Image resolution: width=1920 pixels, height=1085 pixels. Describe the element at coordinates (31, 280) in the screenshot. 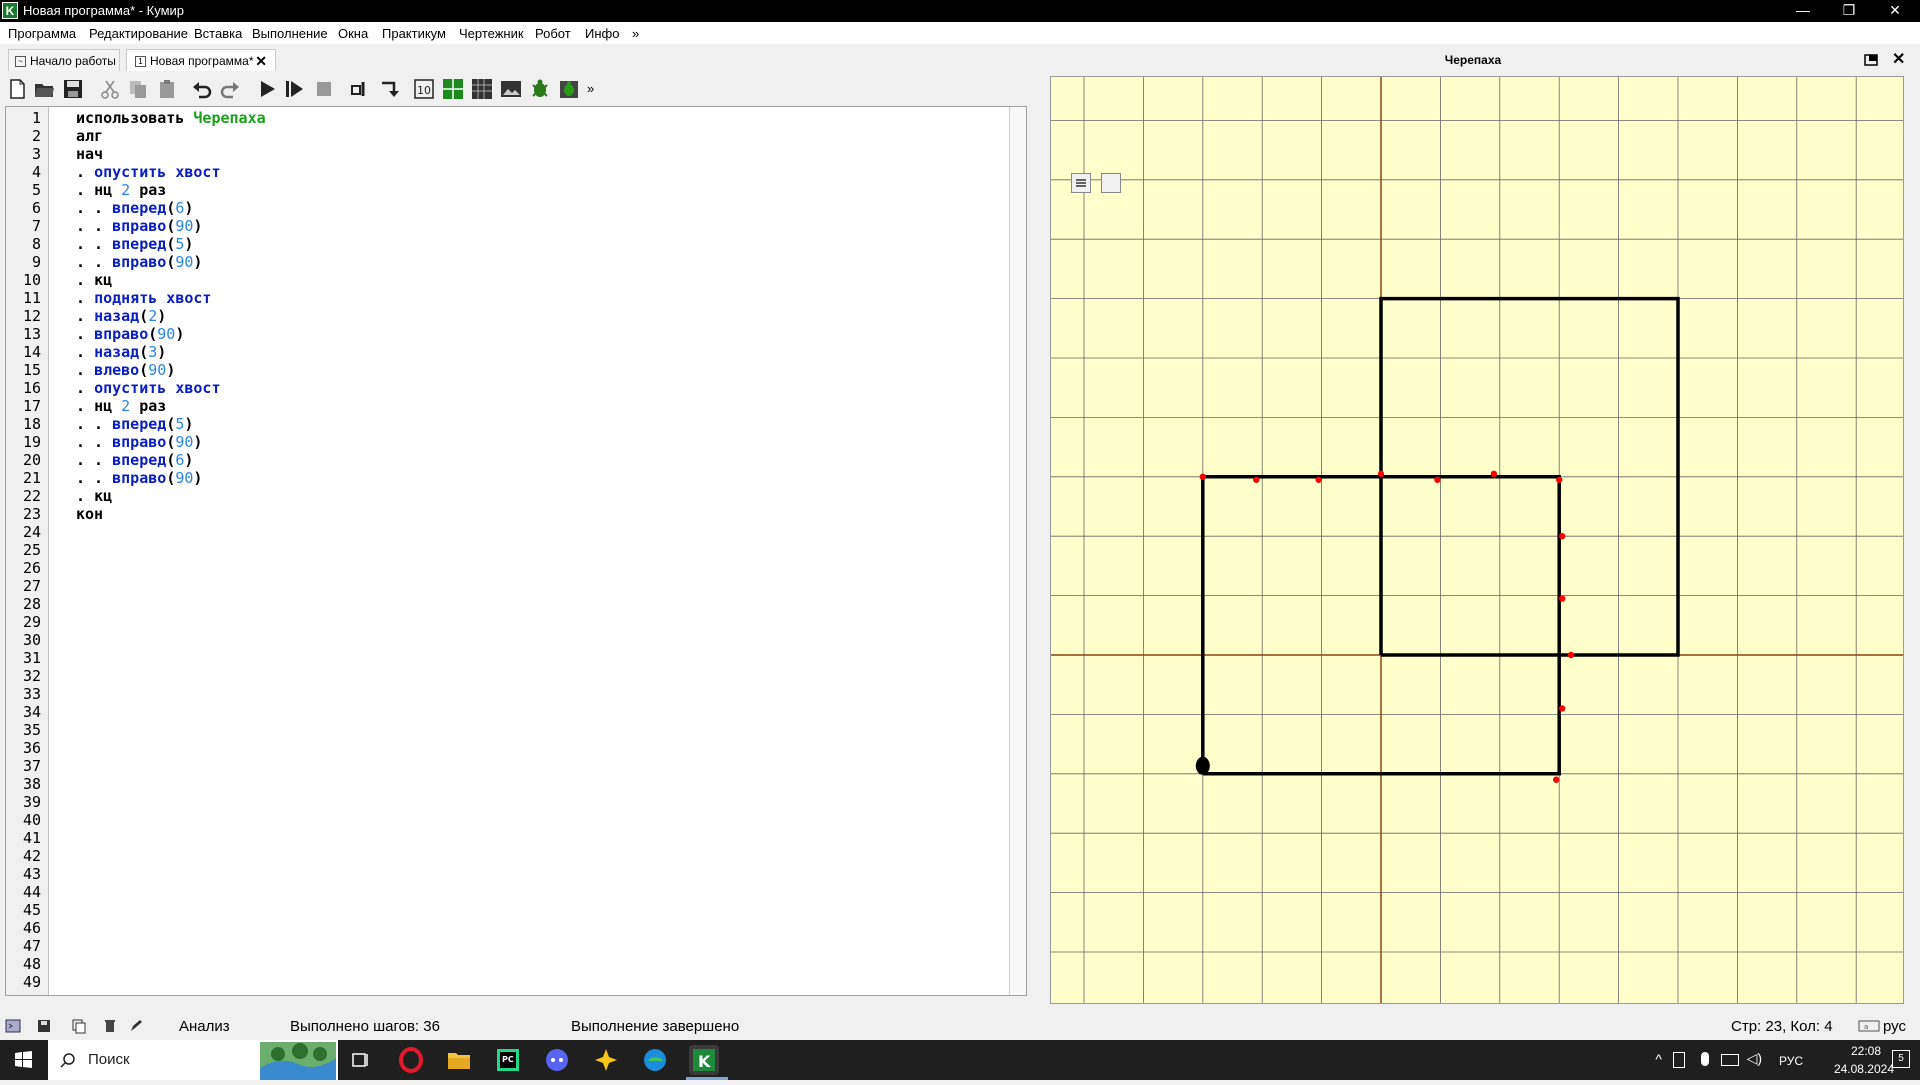

I see `line-number: 10` at that location.